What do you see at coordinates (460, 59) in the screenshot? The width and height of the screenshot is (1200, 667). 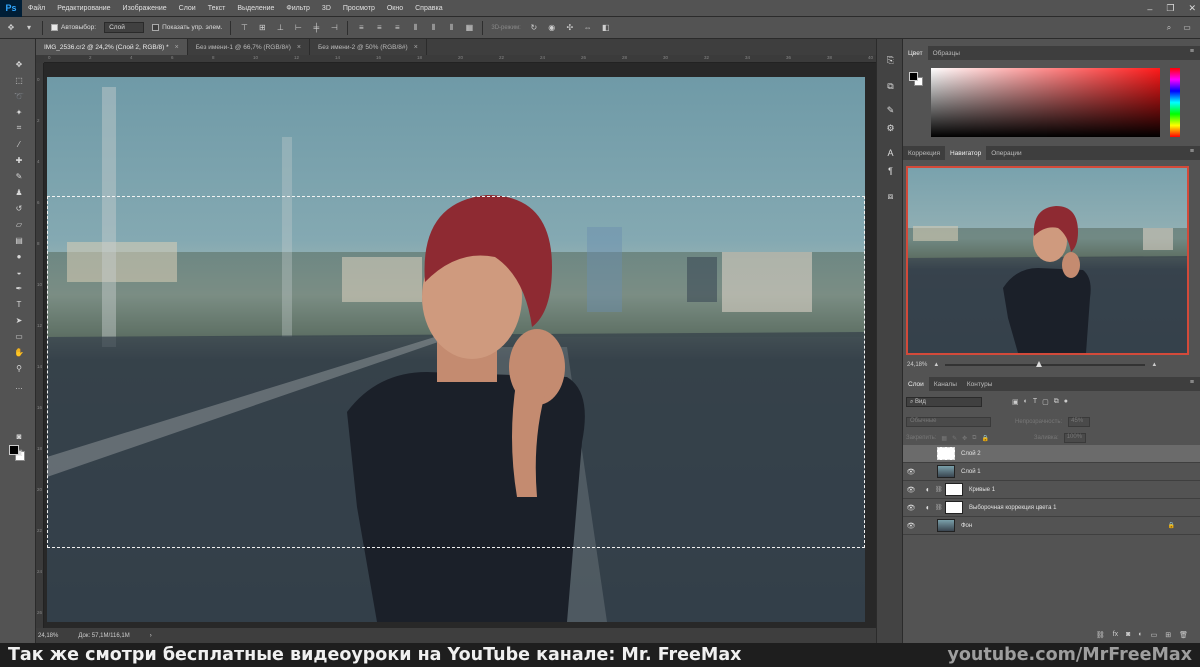 I see `horizontal-ruler: 0 2 4 6 8 10 12 14 16 18 20 22 24 26 28 30 32 34 36 38 40` at bounding box center [460, 59].